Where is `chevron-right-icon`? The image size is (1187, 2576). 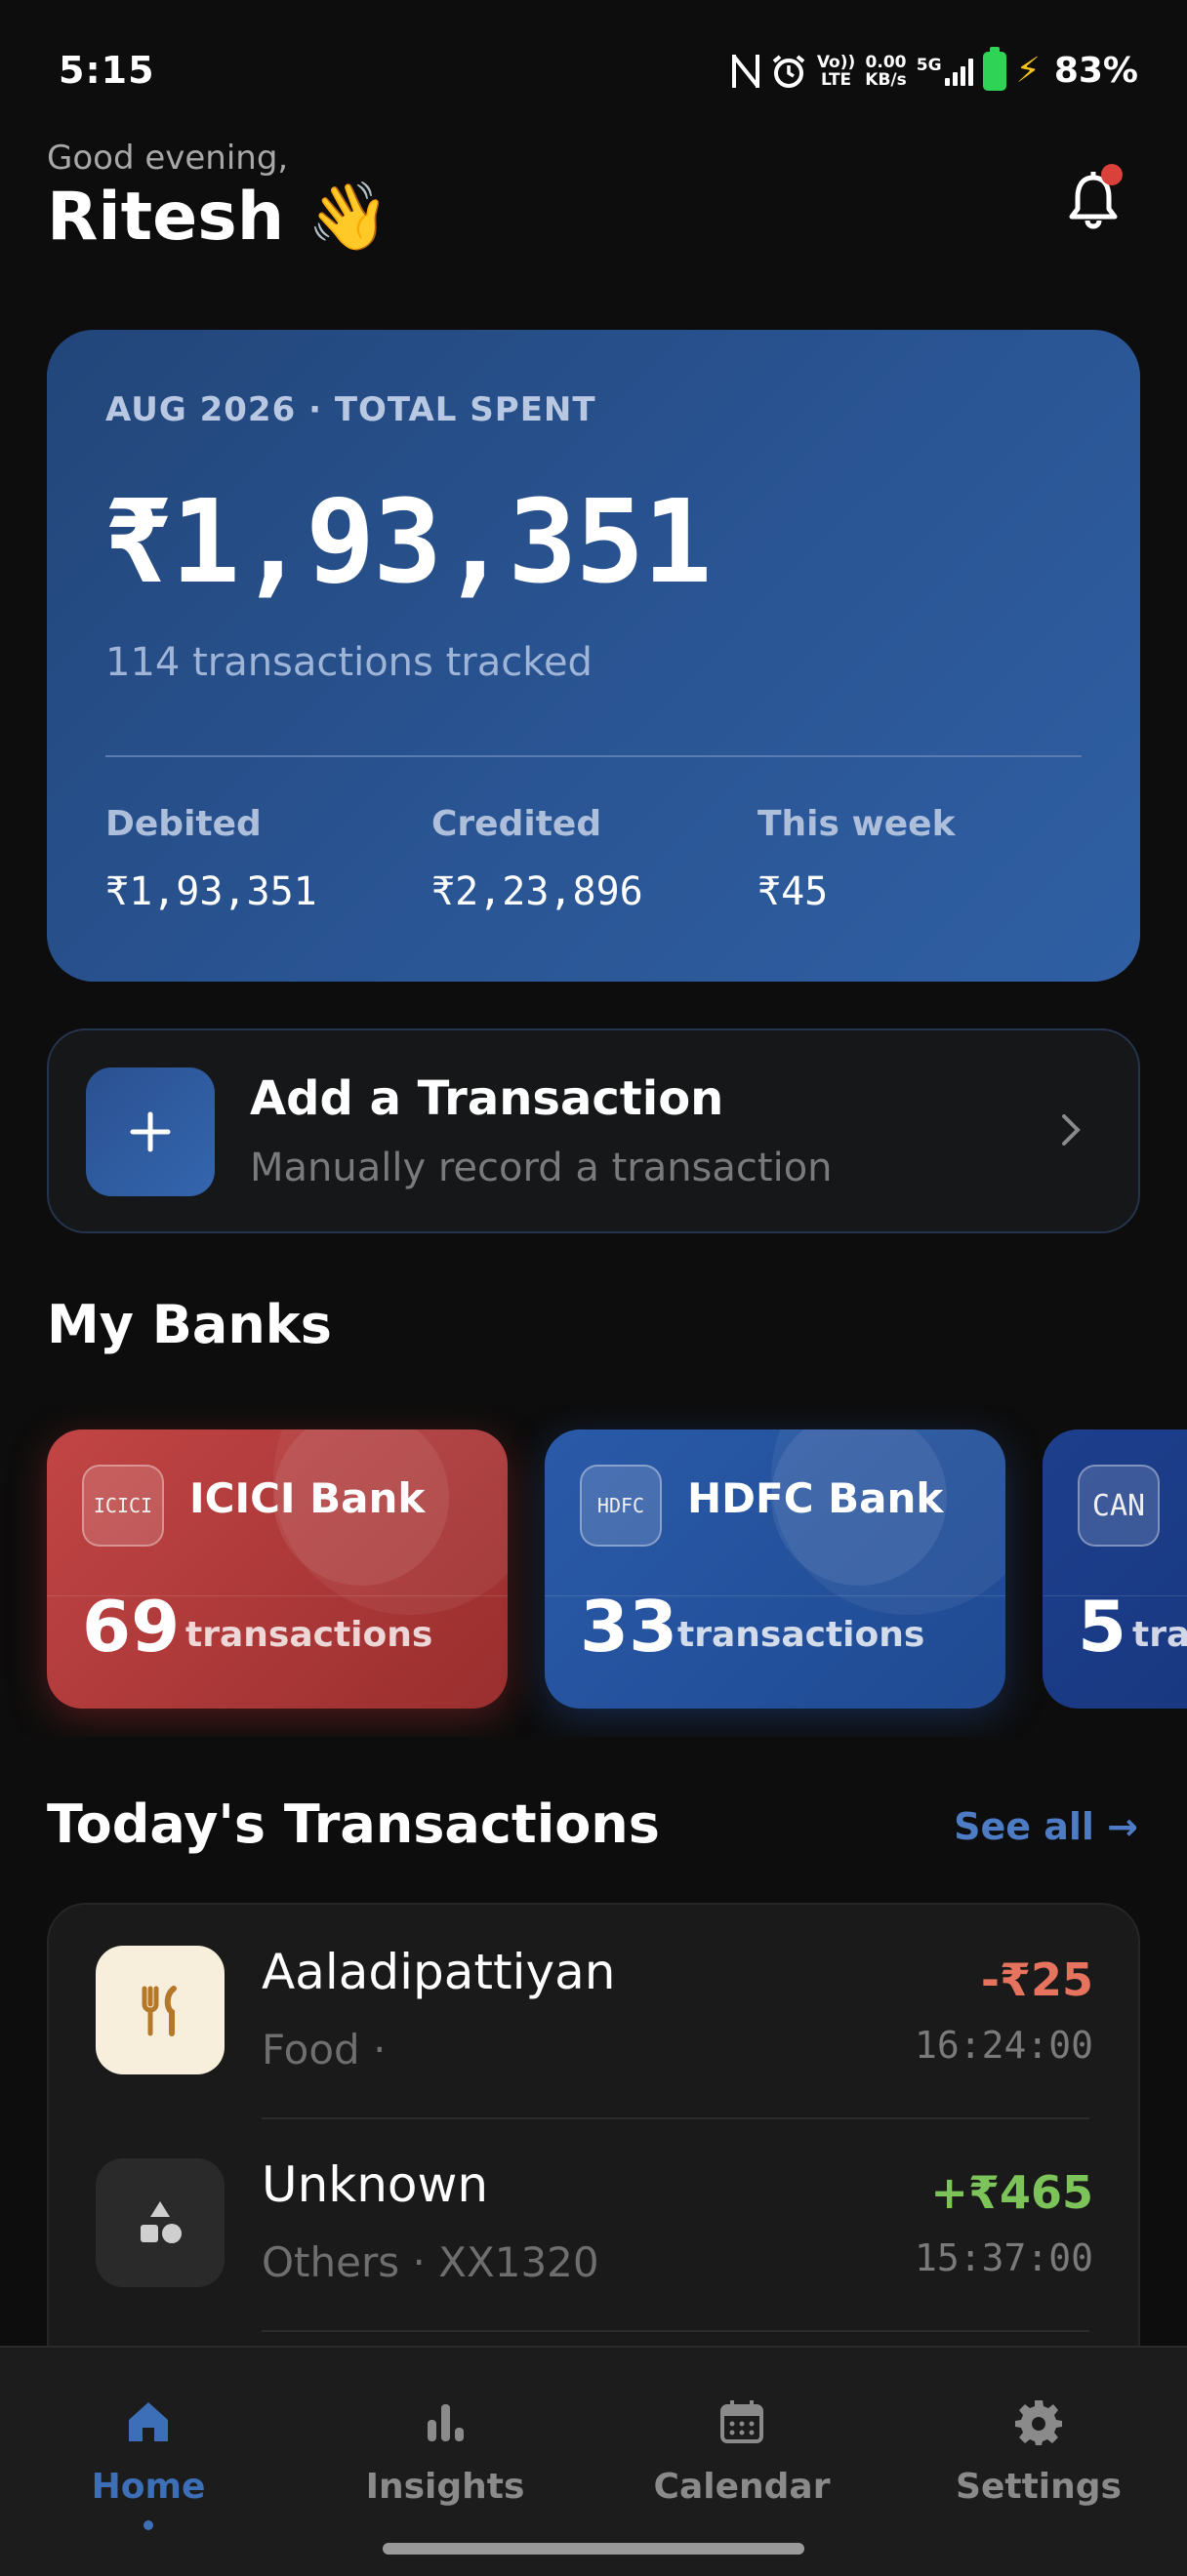
chevron-right-icon is located at coordinates (1072, 1133).